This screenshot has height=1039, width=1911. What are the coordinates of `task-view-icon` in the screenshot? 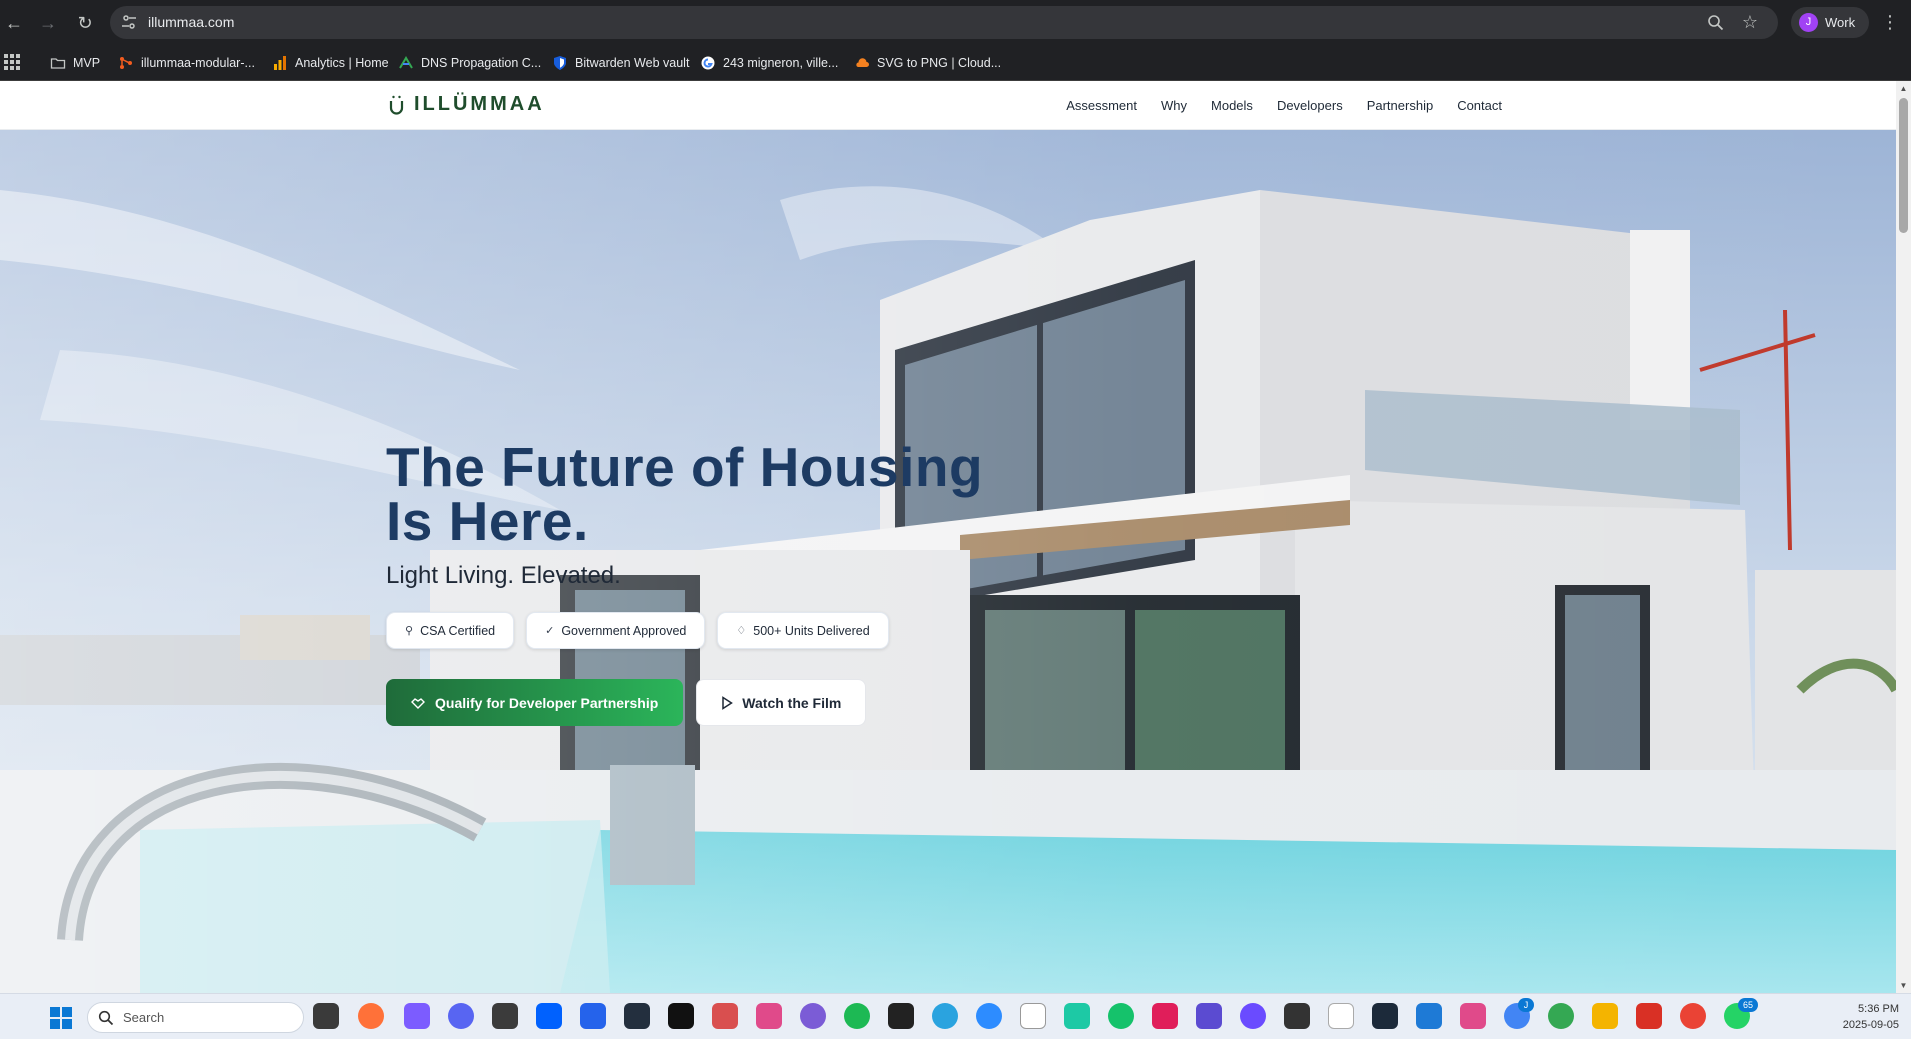 It's located at (326, 1016).